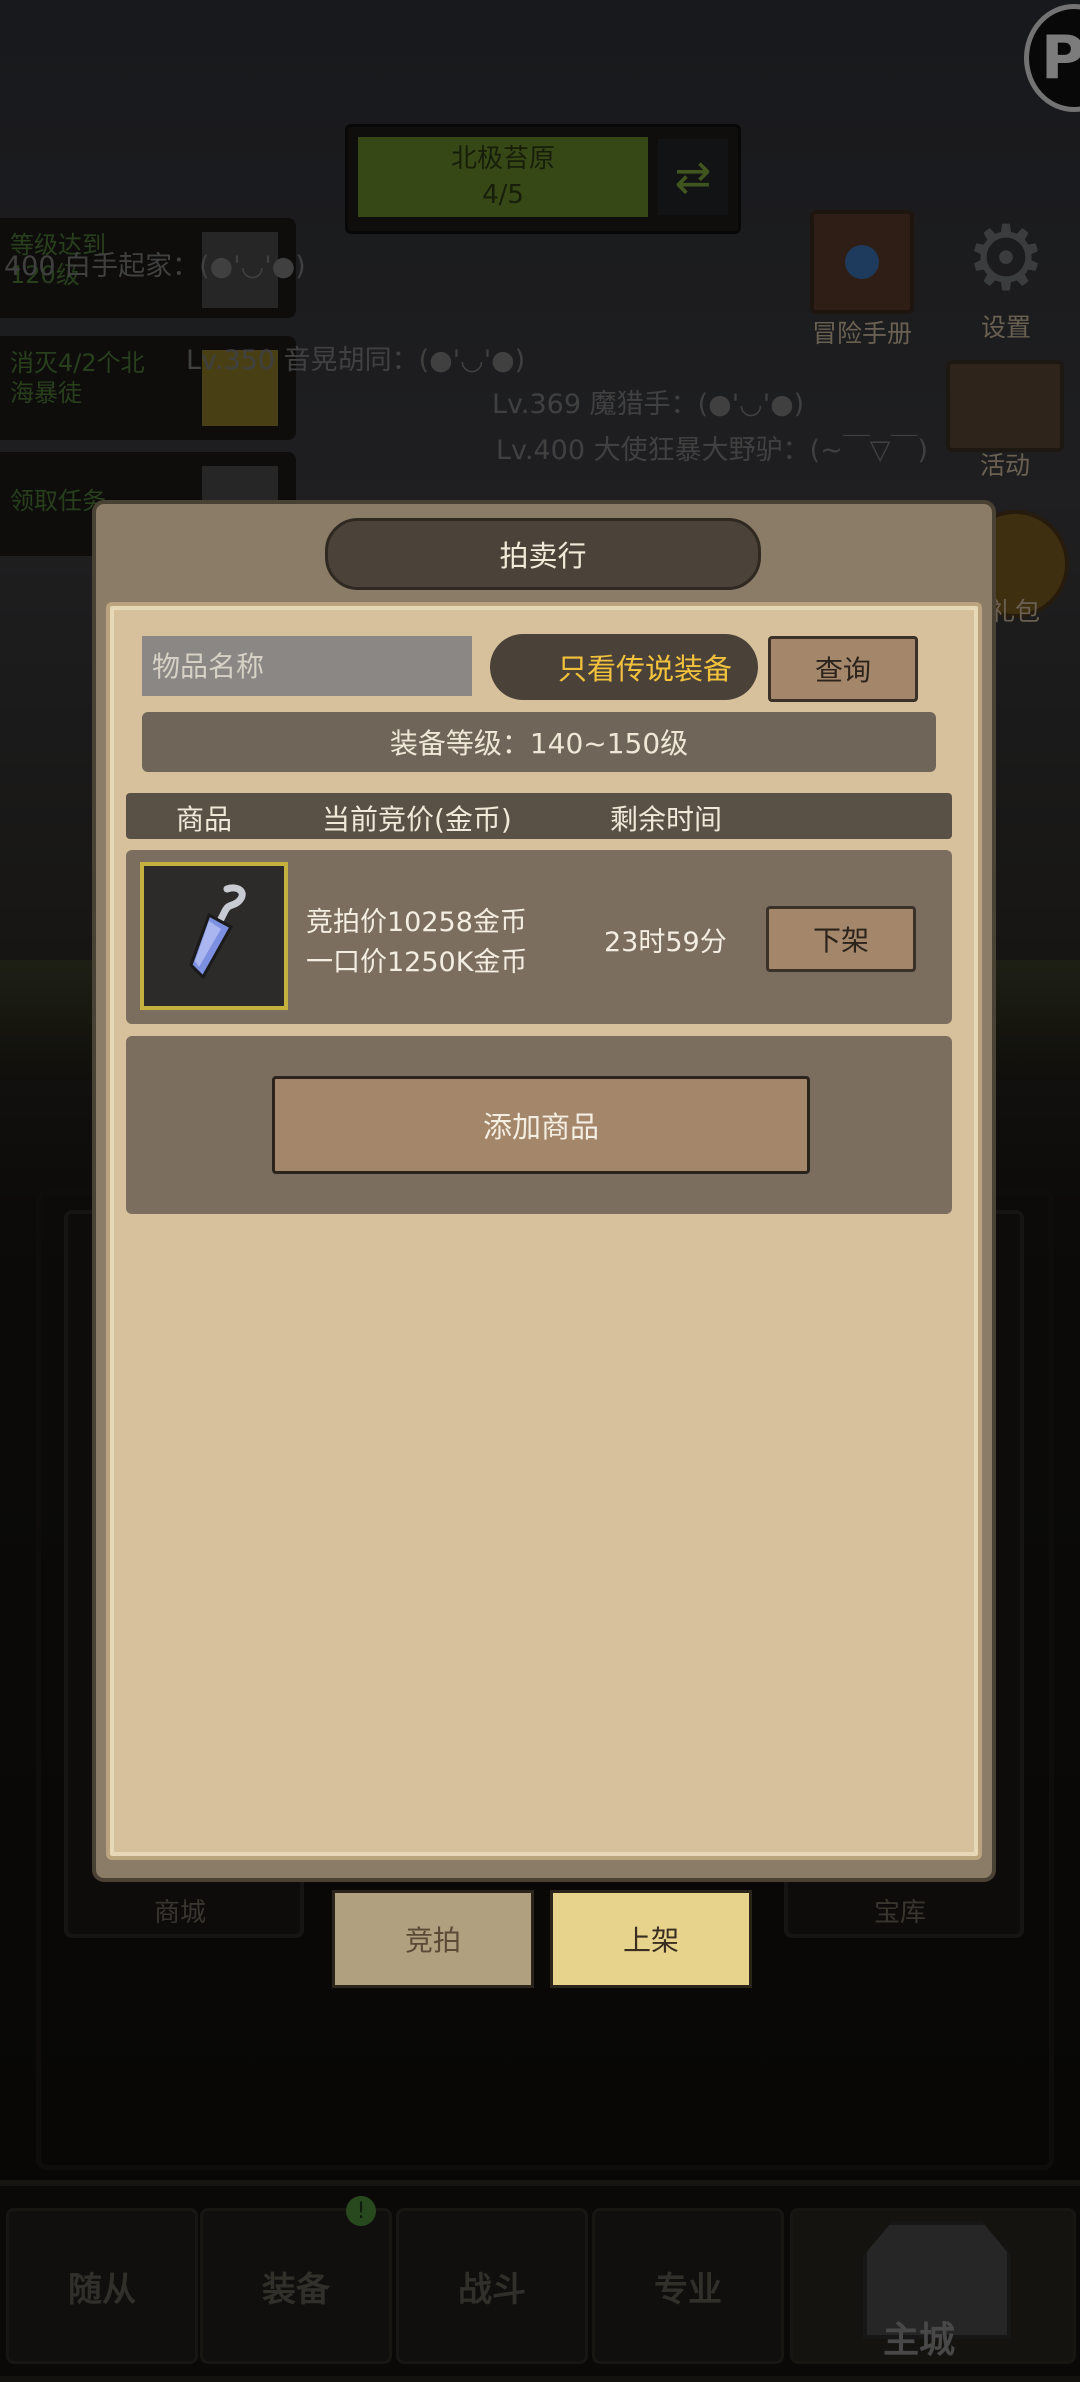 This screenshot has width=1080, height=2382. Describe the element at coordinates (539, 742) in the screenshot. I see `level-range-selector: 装备等级：140~150级` at that location.